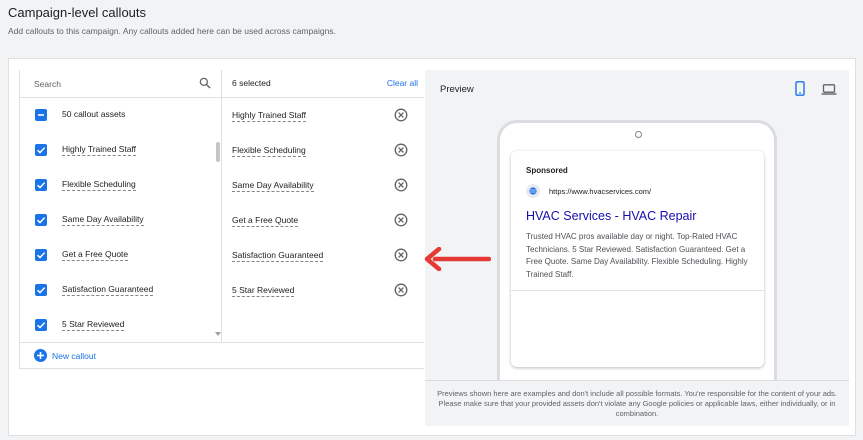 This screenshot has width=863, height=440. What do you see at coordinates (533, 191) in the screenshot?
I see `globe-icon` at bounding box center [533, 191].